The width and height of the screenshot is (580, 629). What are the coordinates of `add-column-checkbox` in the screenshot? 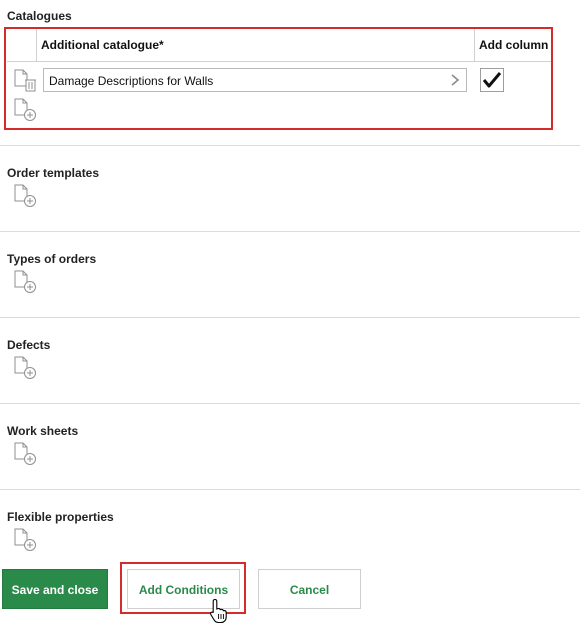 It's located at (492, 80).